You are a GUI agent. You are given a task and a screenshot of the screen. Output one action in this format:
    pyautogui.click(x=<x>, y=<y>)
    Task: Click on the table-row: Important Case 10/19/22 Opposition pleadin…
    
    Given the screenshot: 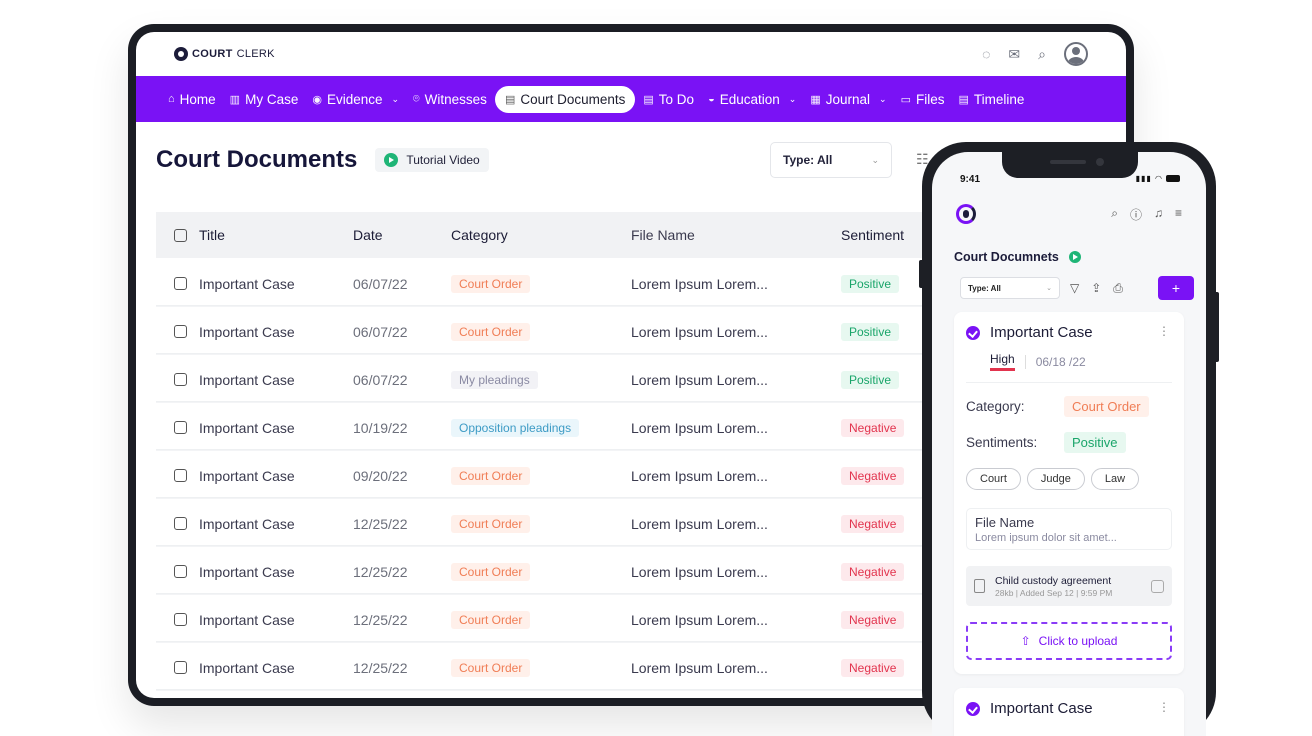 What is the action you would take?
    pyautogui.click(x=546, y=428)
    